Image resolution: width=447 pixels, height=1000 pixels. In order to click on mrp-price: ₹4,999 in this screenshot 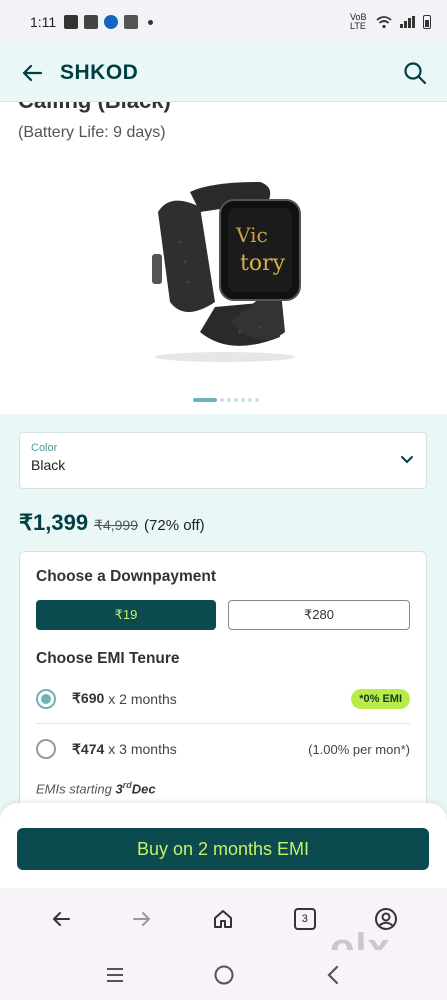, I will do `click(116, 525)`.